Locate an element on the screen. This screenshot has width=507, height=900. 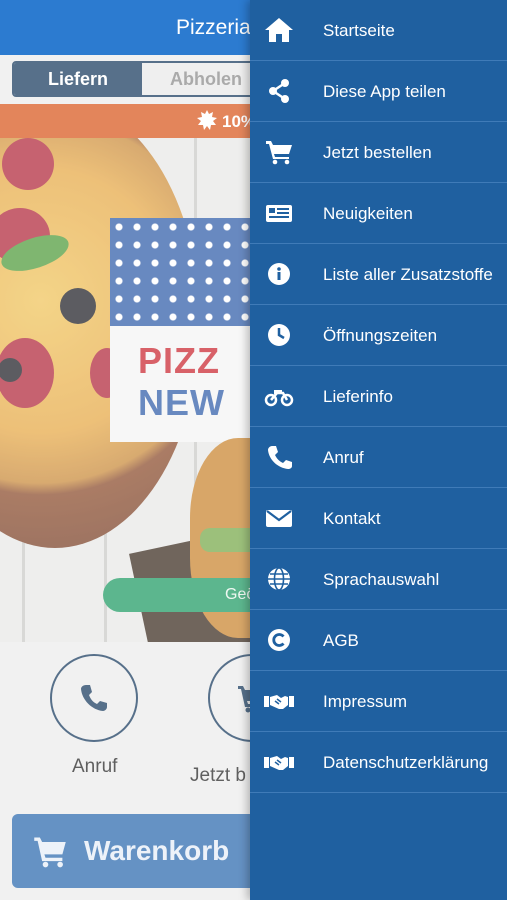
menu-item-additives: Liste aller Zusatzstoffe is located at coordinates (378, 274).